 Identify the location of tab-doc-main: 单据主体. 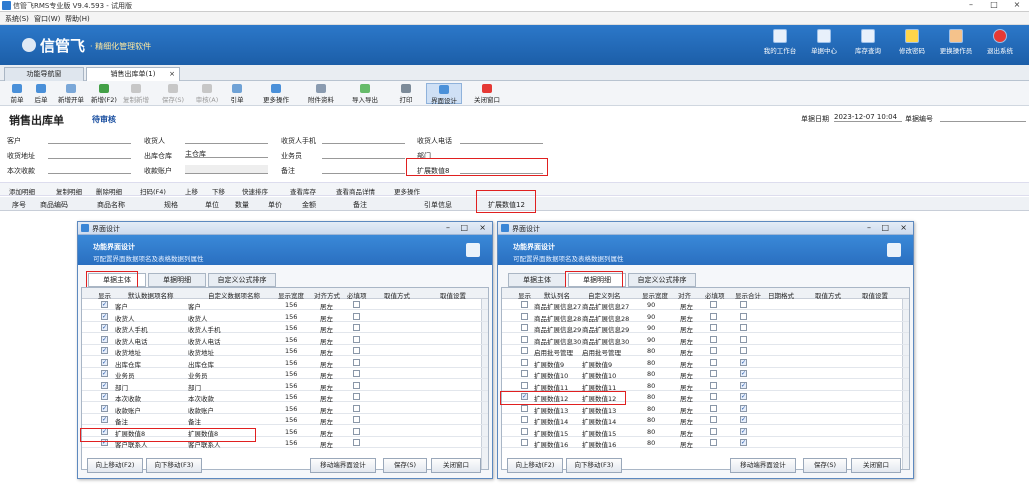
(537, 280).